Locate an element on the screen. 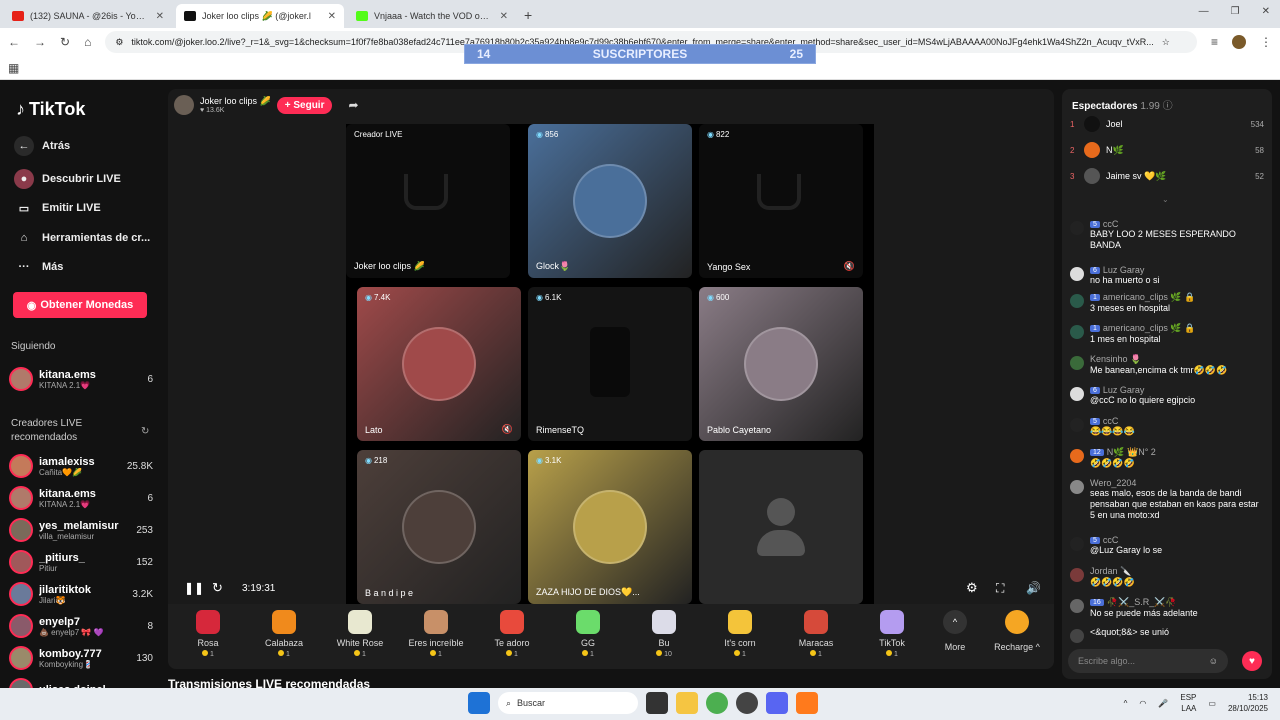  emoji-icon: ☺ is located at coordinates (1213, 661).